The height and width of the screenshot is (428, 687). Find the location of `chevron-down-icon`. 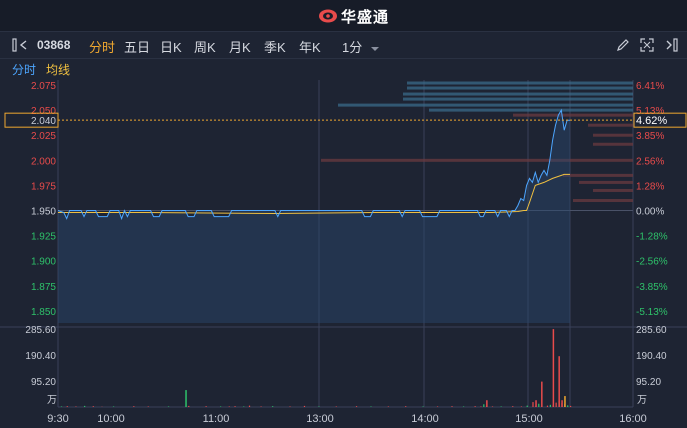

chevron-down-icon is located at coordinates (374, 48).